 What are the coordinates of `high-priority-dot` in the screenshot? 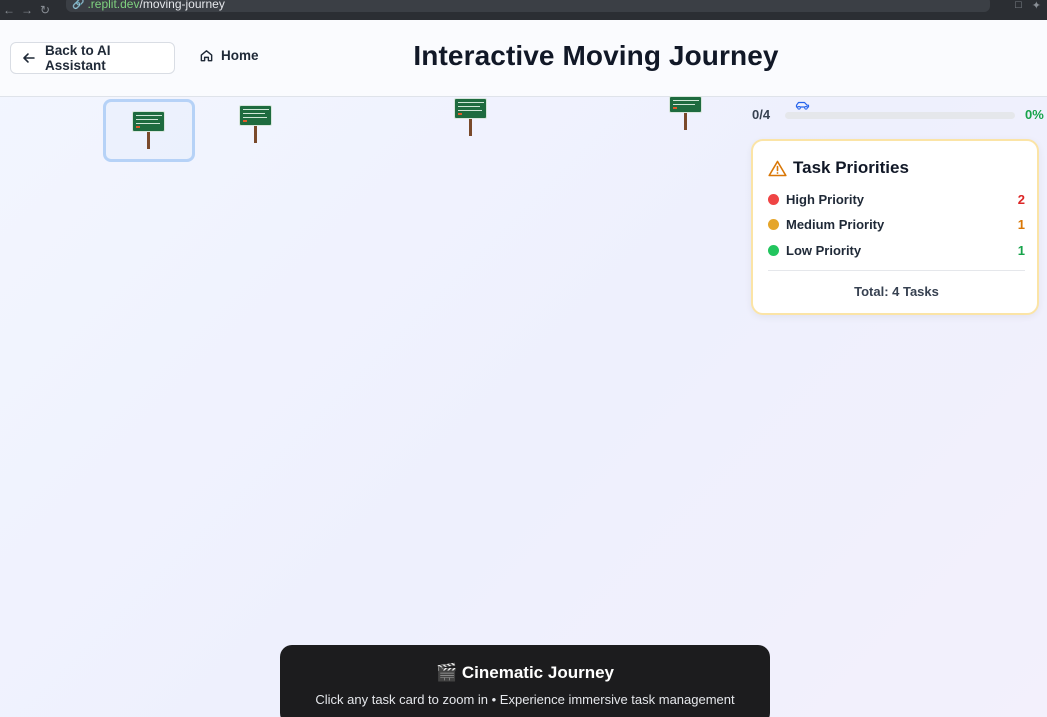 It's located at (773, 199).